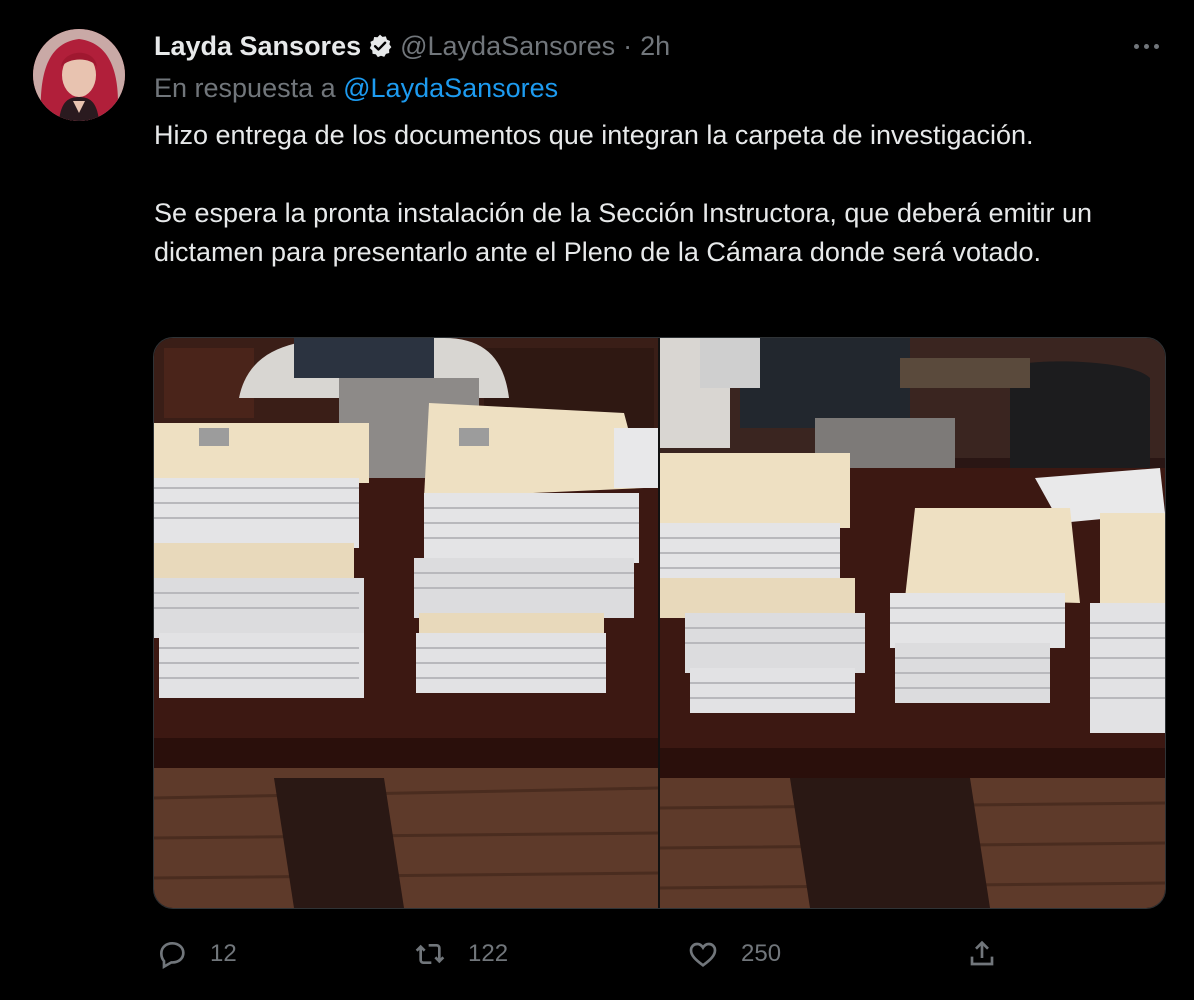 This screenshot has width=1194, height=1000. What do you see at coordinates (461, 954) in the screenshot?
I see `retweet-button: 122` at bounding box center [461, 954].